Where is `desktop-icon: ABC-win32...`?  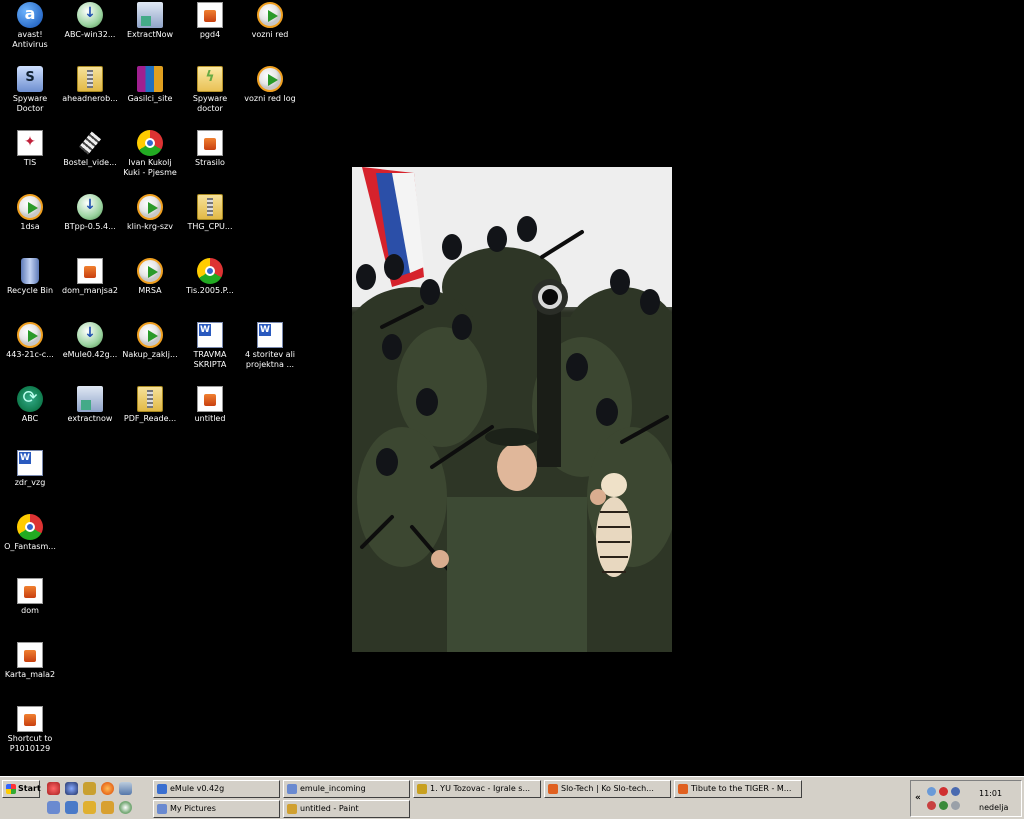 desktop-icon: ABC-win32... is located at coordinates (90, 20).